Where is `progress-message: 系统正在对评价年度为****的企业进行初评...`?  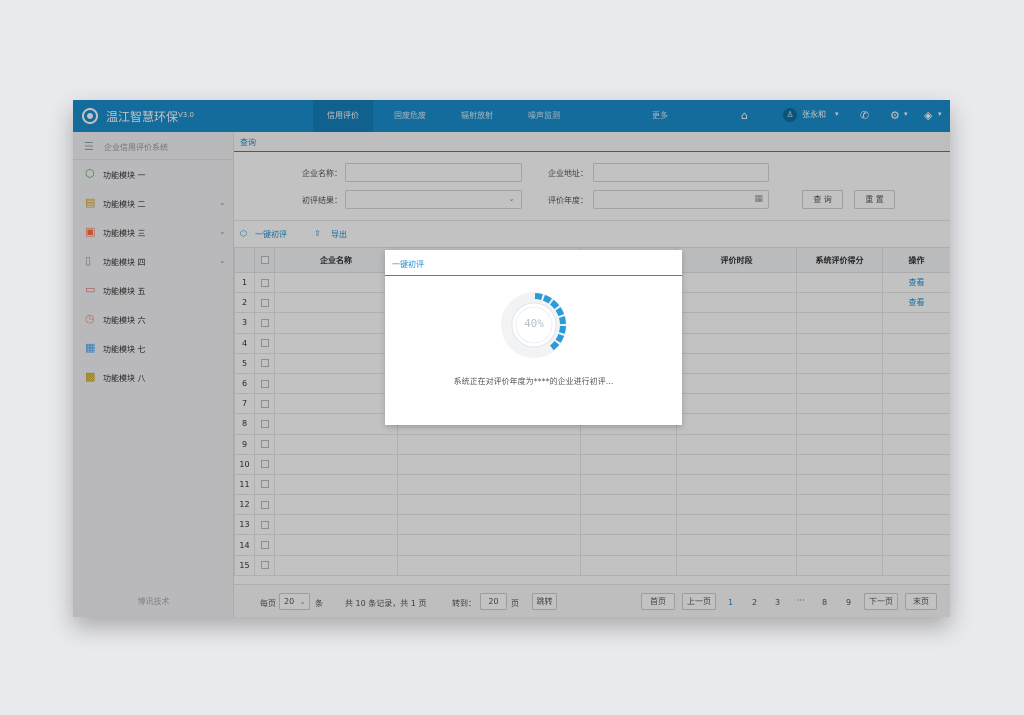
progress-message: 系统正在对评价年度为****的企业进行初评... is located at coordinates (533, 381).